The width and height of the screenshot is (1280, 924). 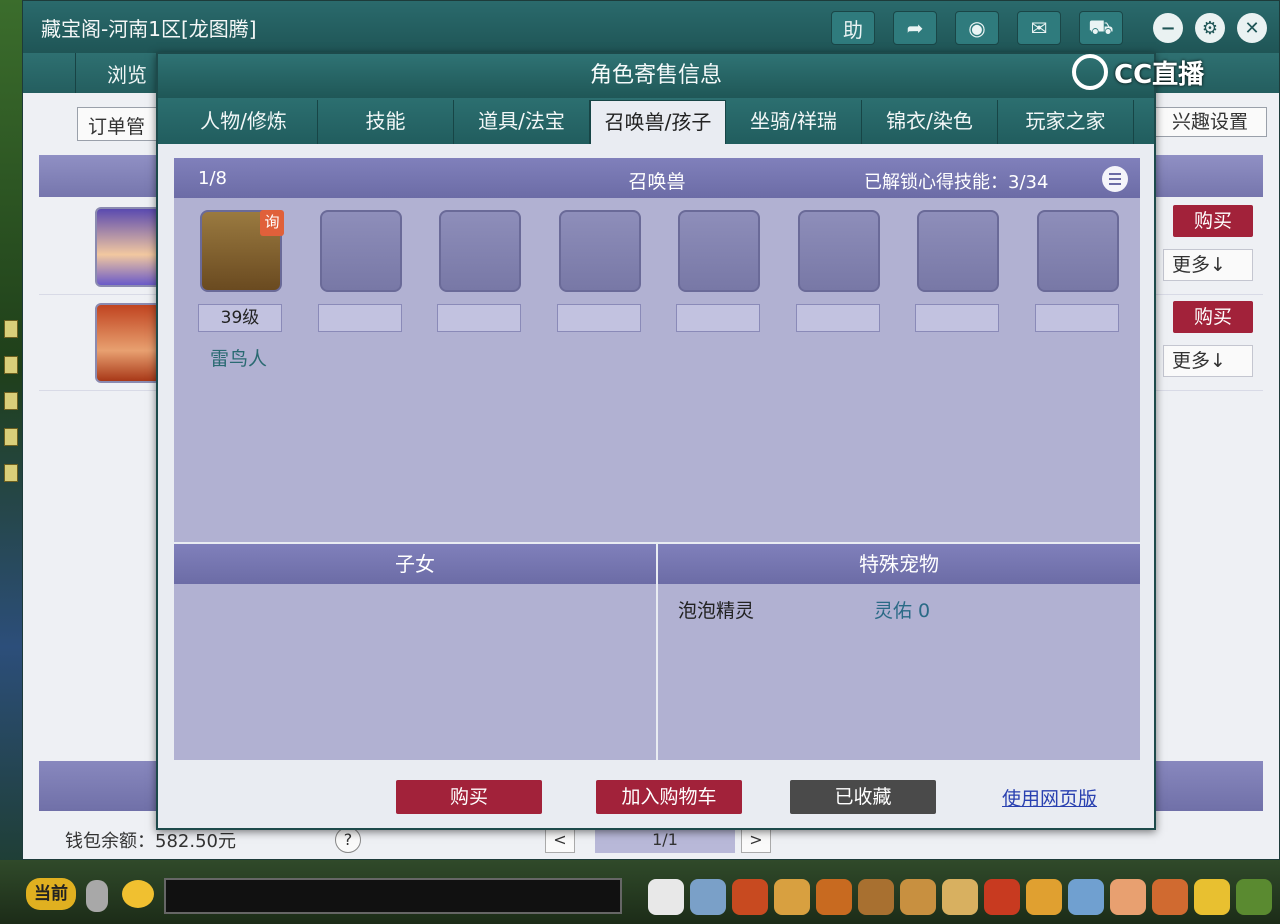 I want to click on gear-icon: ⚙, so click(x=1210, y=28).